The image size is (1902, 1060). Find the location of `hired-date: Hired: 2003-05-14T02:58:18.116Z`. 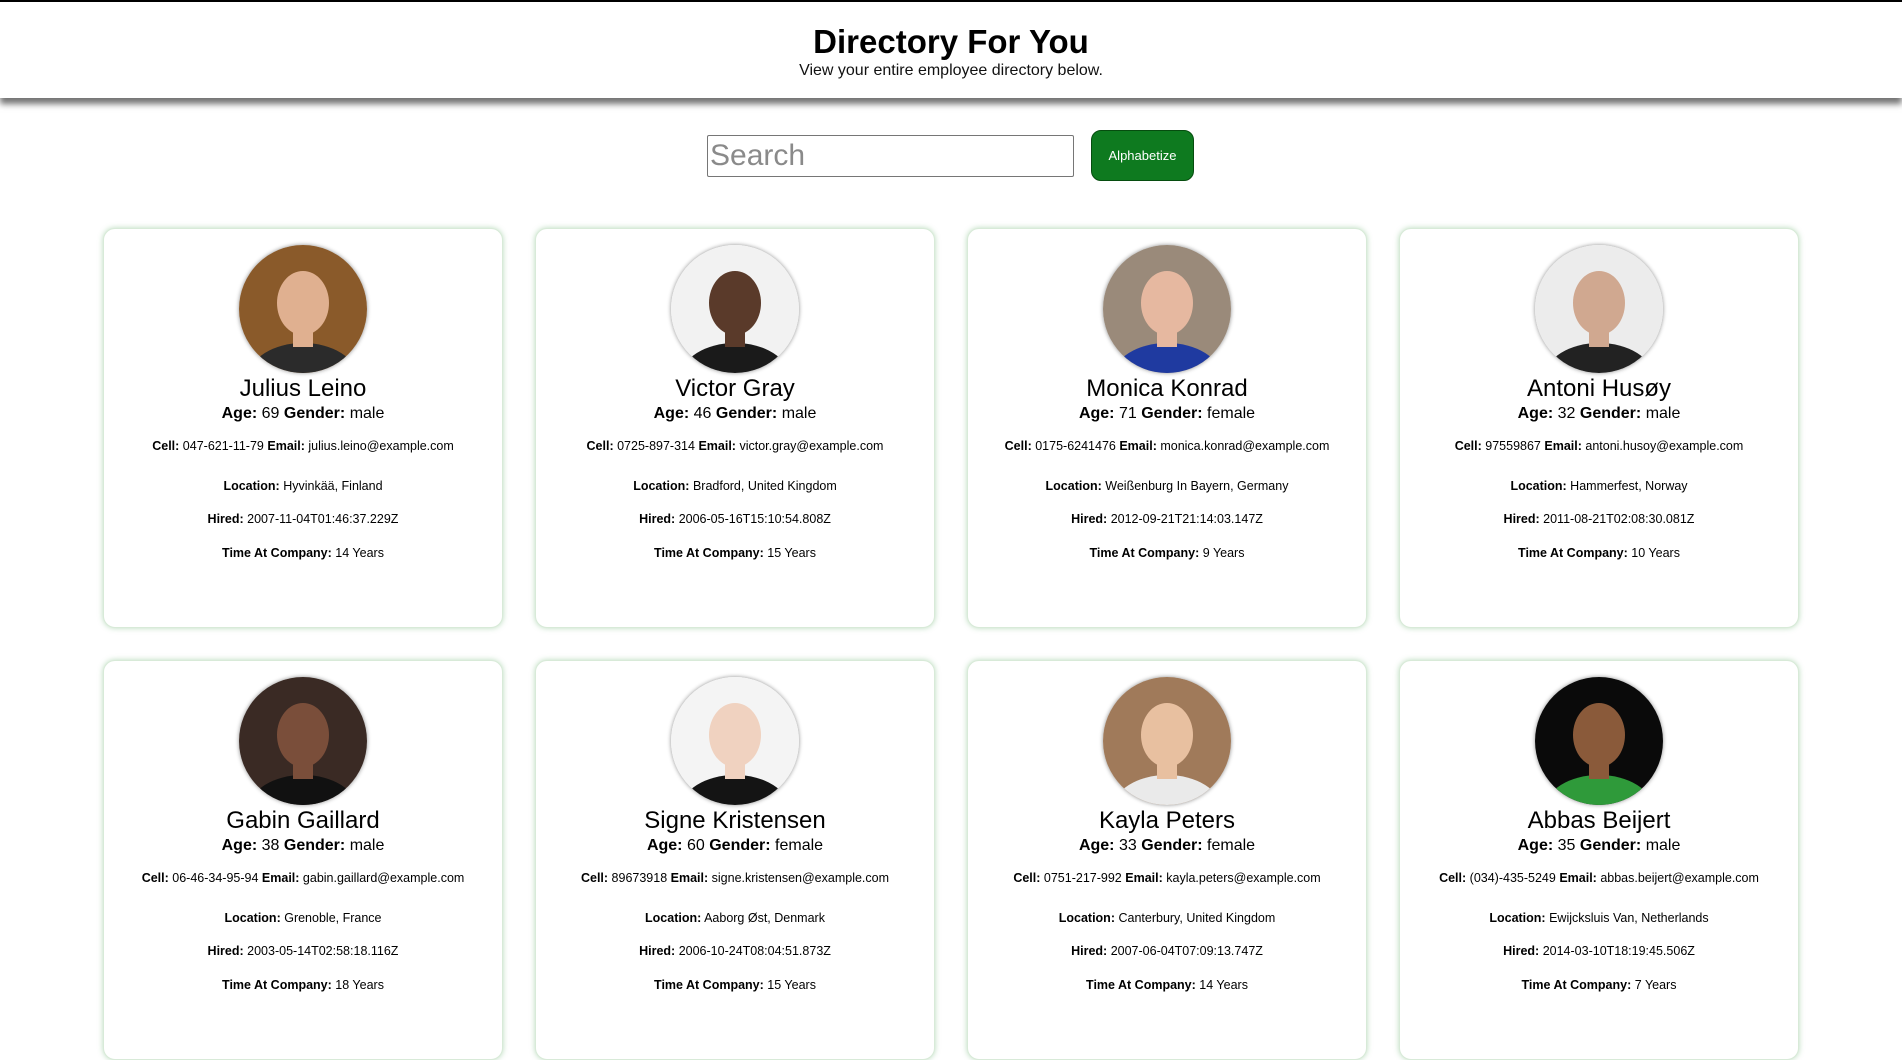

hired-date: Hired: 2003-05-14T02:58:18.116Z is located at coordinates (303, 951).